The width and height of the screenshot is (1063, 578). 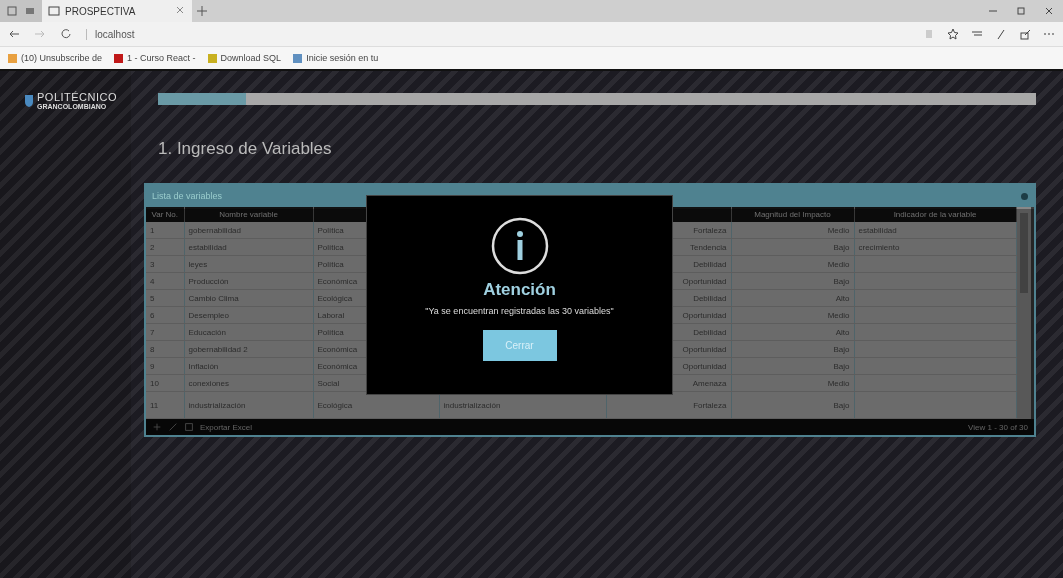 I want to click on page-icon, so click(x=54, y=11).